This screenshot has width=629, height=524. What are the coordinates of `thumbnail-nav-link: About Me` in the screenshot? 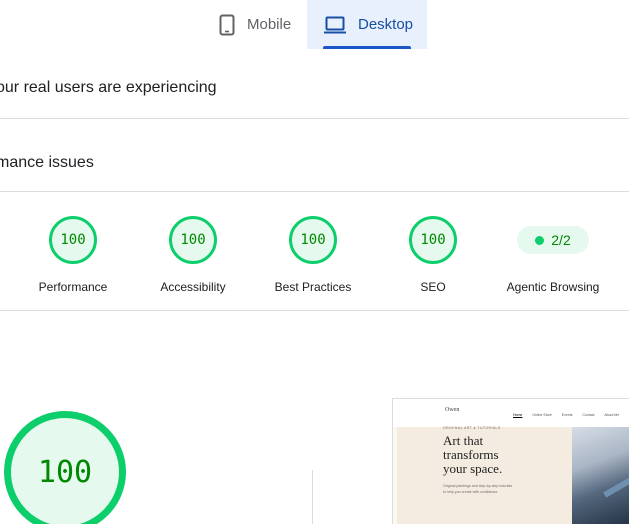 It's located at (612, 415).